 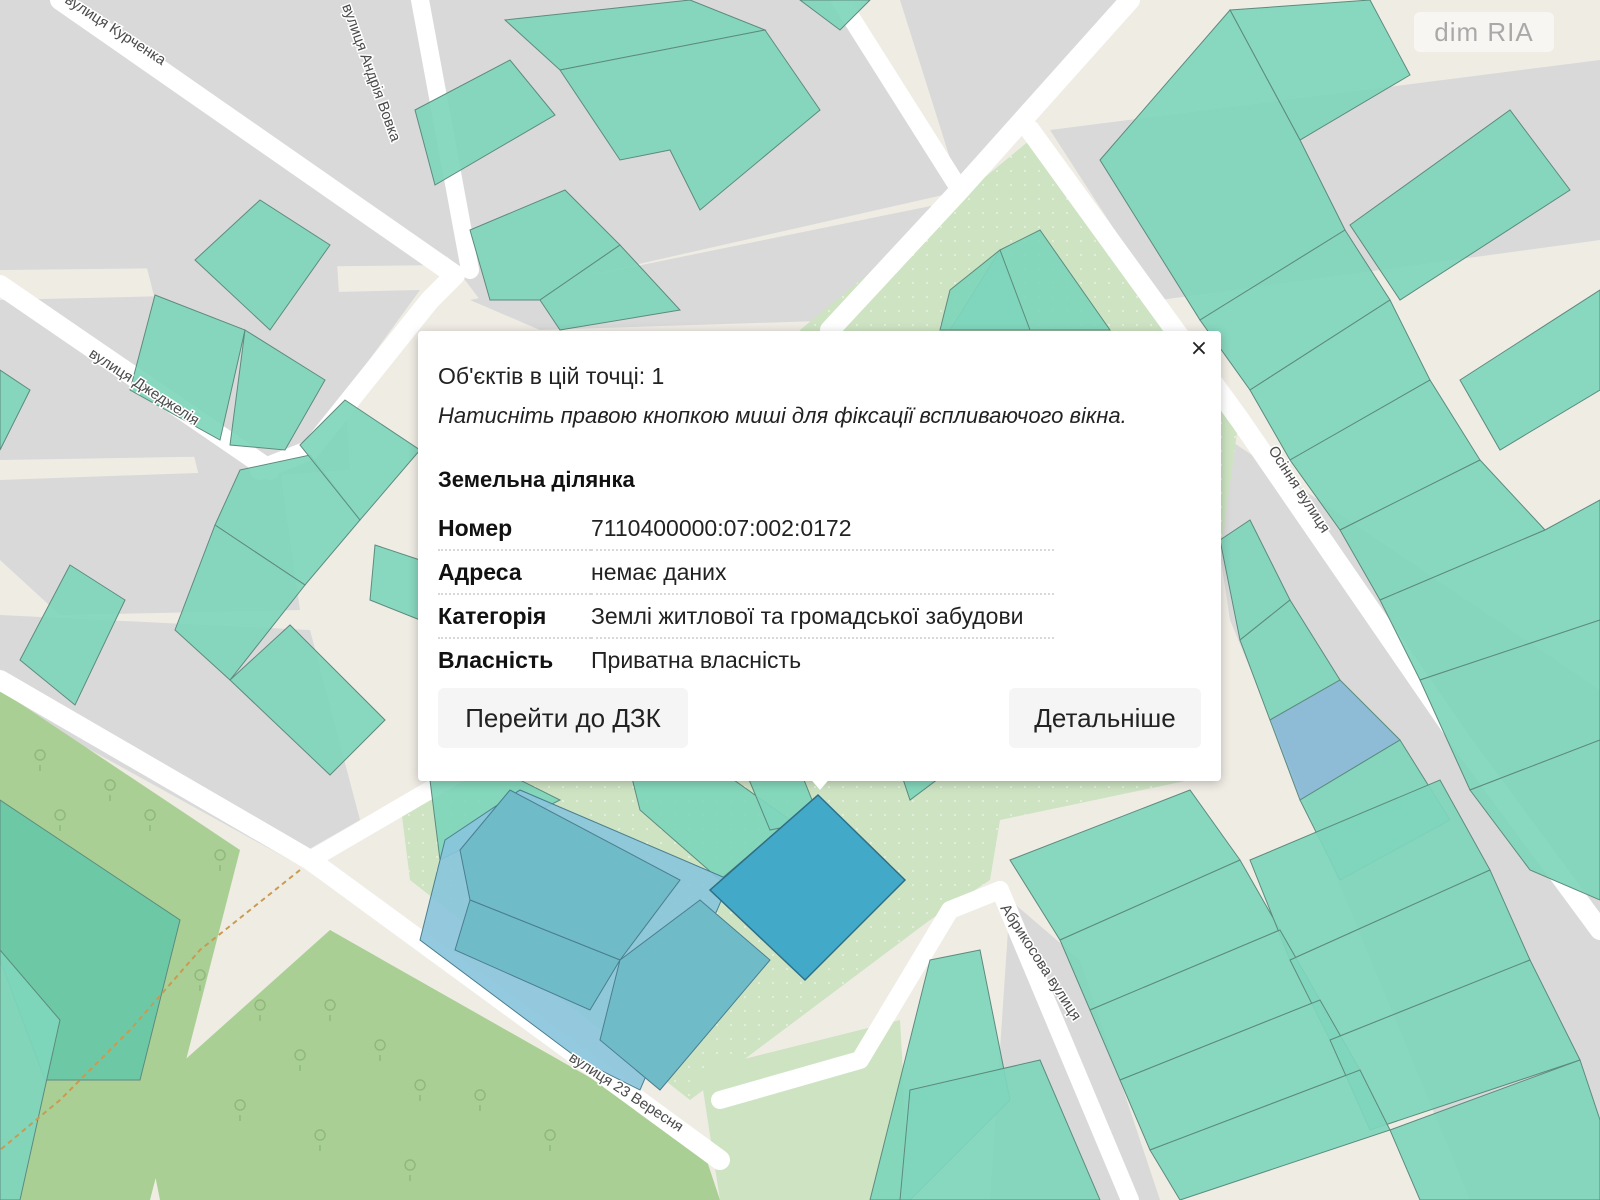 What do you see at coordinates (536, 479) in the screenshot?
I see `section-title: Земельна ділянка` at bounding box center [536, 479].